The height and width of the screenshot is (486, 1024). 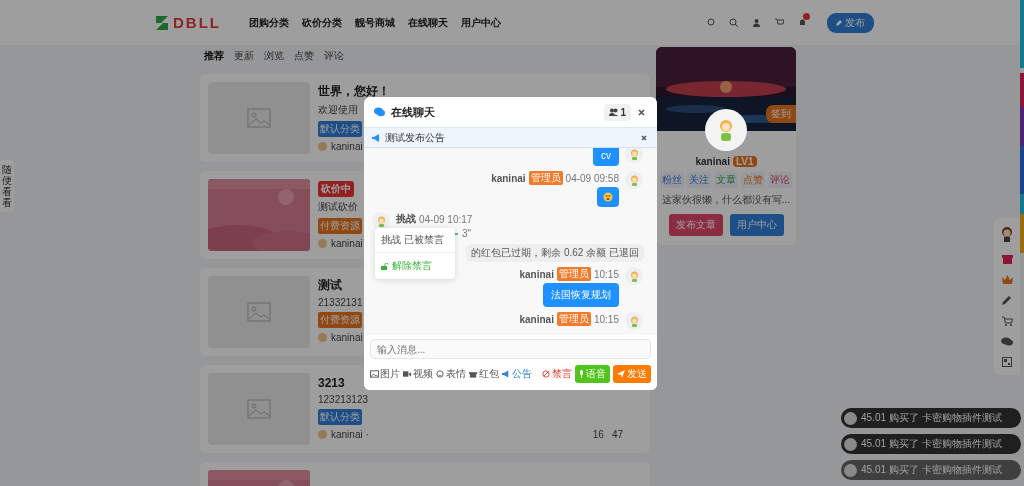 I want to click on post-stat: 47, so click(x=617, y=434).